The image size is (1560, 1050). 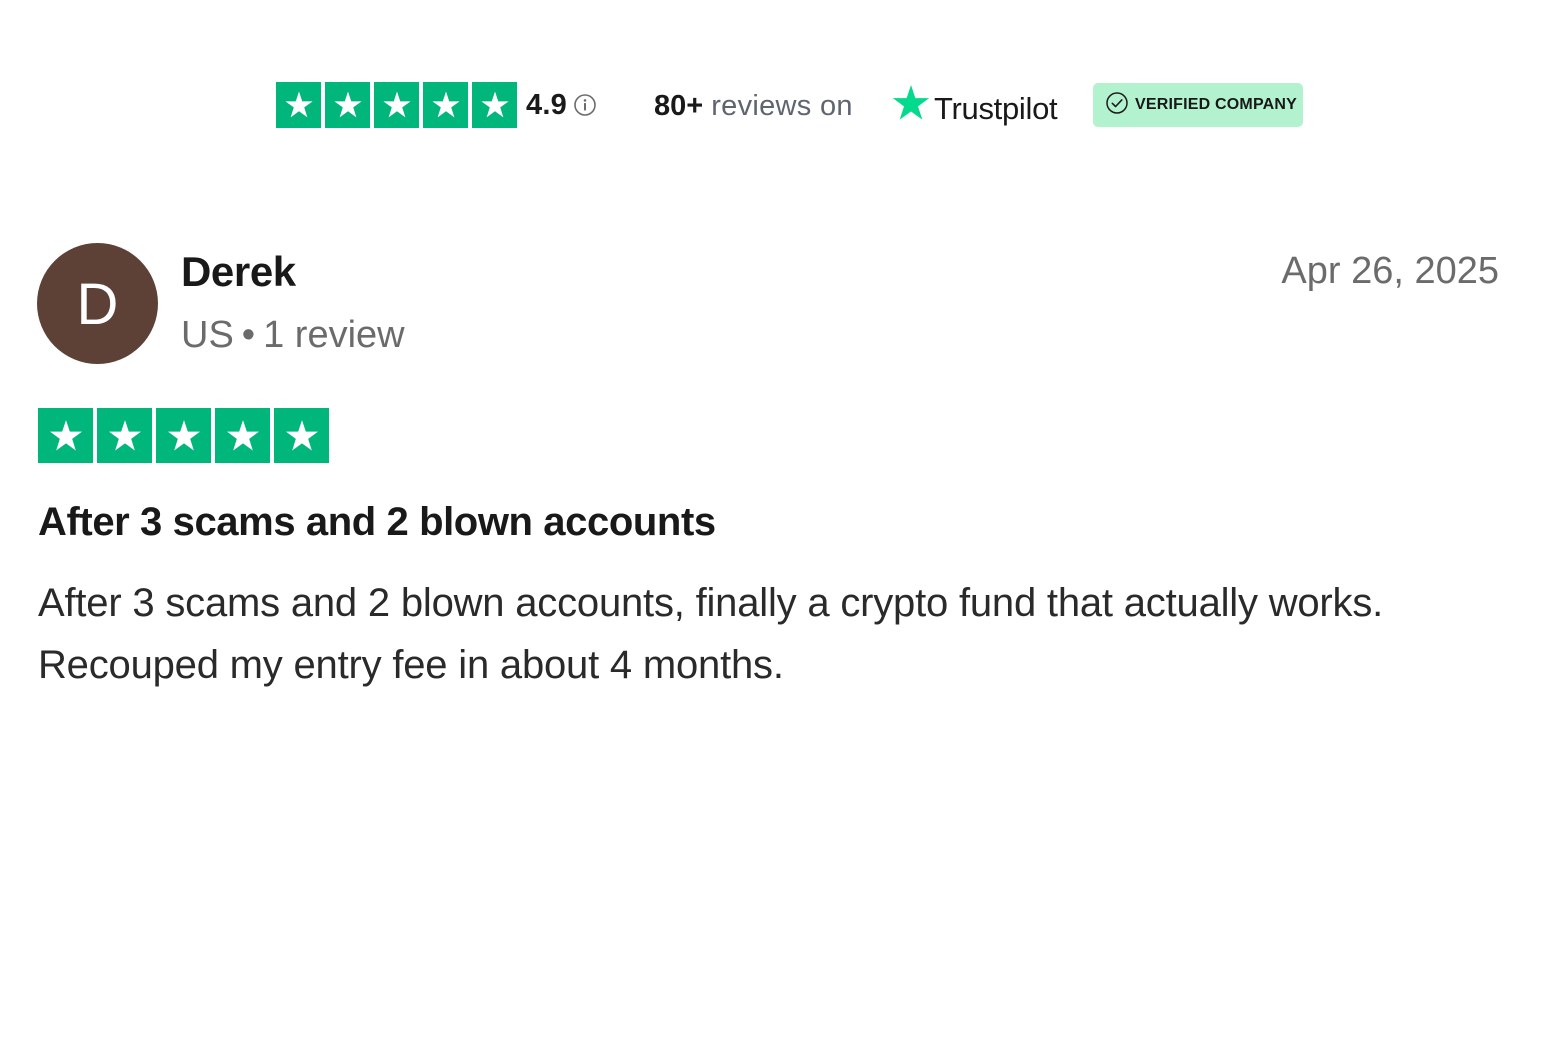 What do you see at coordinates (334, 335) in the screenshot?
I see `reviewer-review-count: 1 review` at bounding box center [334, 335].